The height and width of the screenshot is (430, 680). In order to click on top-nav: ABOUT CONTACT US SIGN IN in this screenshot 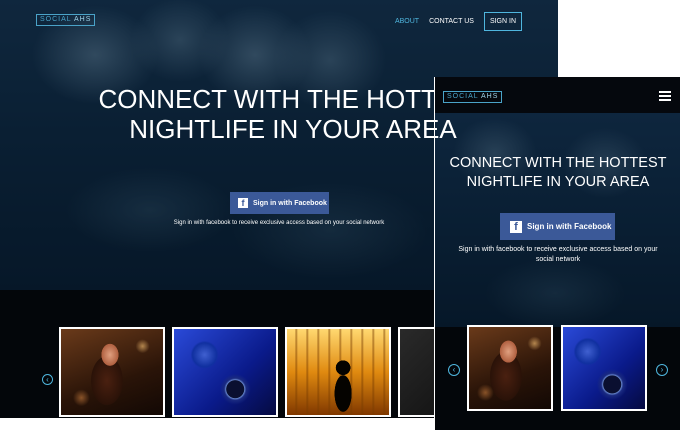, I will do `click(458, 21)`.